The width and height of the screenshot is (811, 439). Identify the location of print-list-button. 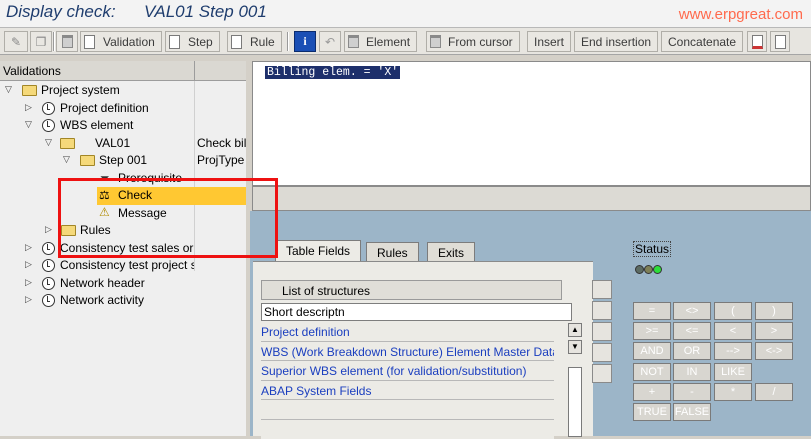
(602, 289).